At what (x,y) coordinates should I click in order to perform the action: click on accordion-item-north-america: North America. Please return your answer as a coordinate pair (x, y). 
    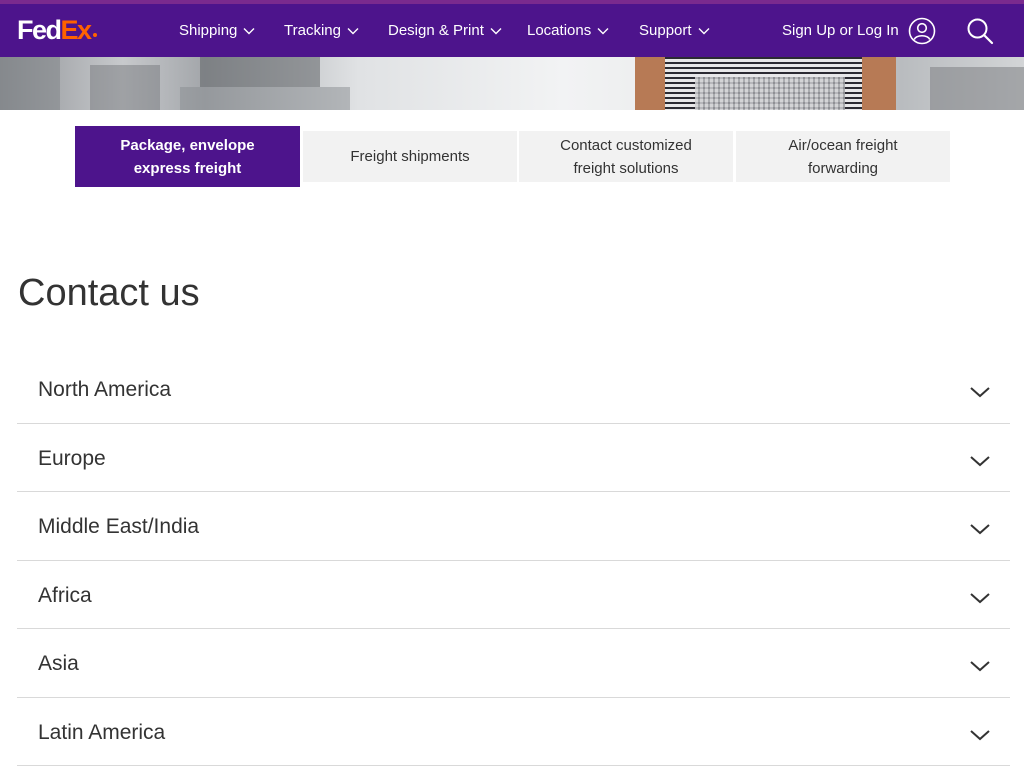
    Looking at the image, I should click on (513, 389).